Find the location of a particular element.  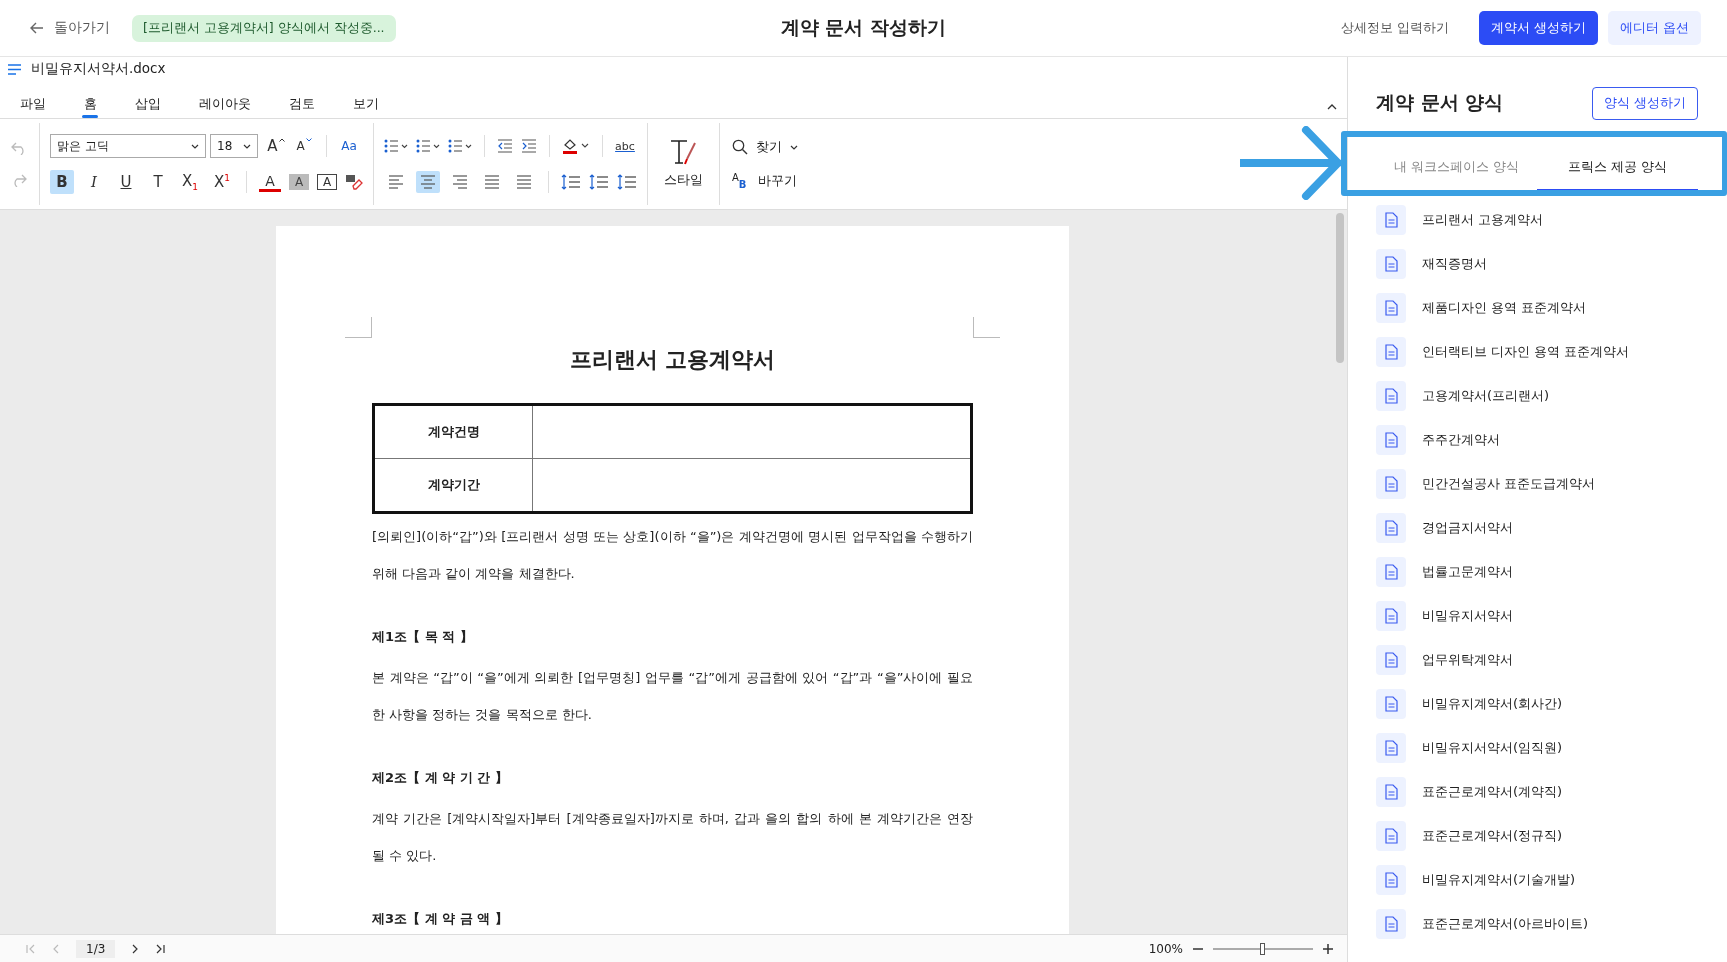

outdent-icon is located at coordinates (505, 146).